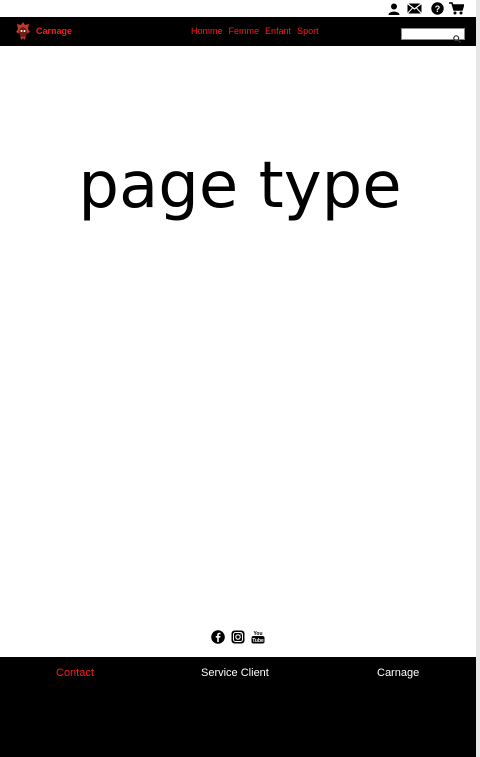  Describe the element at coordinates (54, 31) in the screenshot. I see `brand-name: Carnage` at that location.